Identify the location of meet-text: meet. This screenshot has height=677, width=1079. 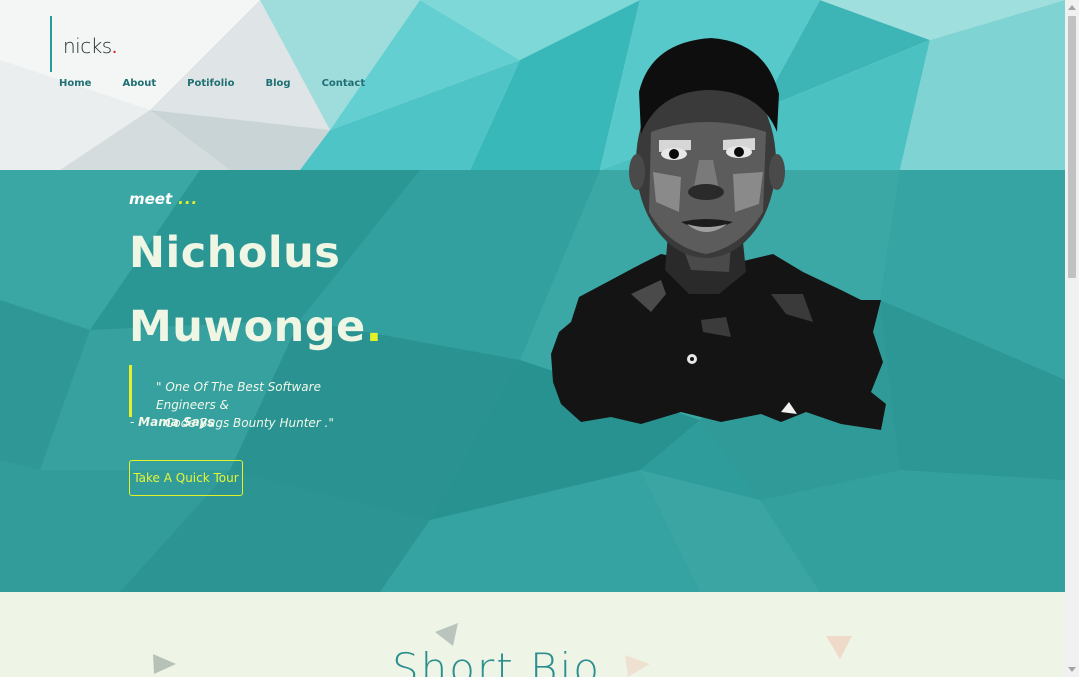
(151, 199).